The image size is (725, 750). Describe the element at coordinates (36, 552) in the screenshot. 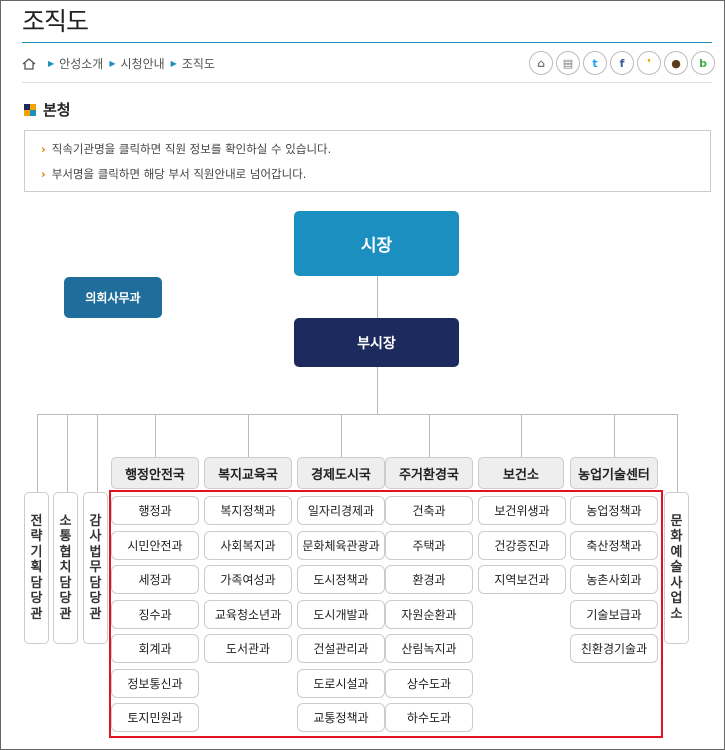

I see `officer-char: 기` at that location.